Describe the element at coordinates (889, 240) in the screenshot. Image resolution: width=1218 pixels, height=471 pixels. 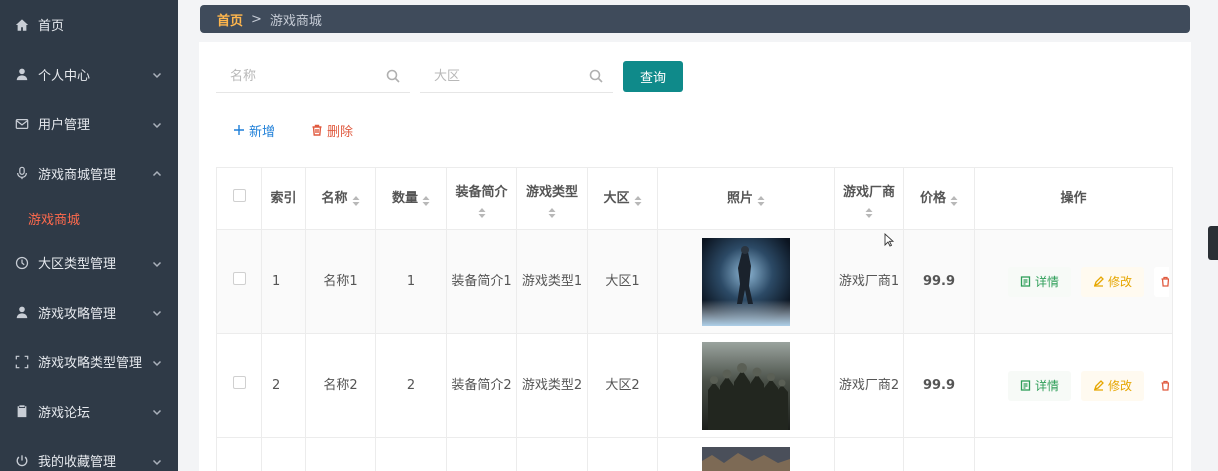
I see `mouse-cursor-icon` at that location.